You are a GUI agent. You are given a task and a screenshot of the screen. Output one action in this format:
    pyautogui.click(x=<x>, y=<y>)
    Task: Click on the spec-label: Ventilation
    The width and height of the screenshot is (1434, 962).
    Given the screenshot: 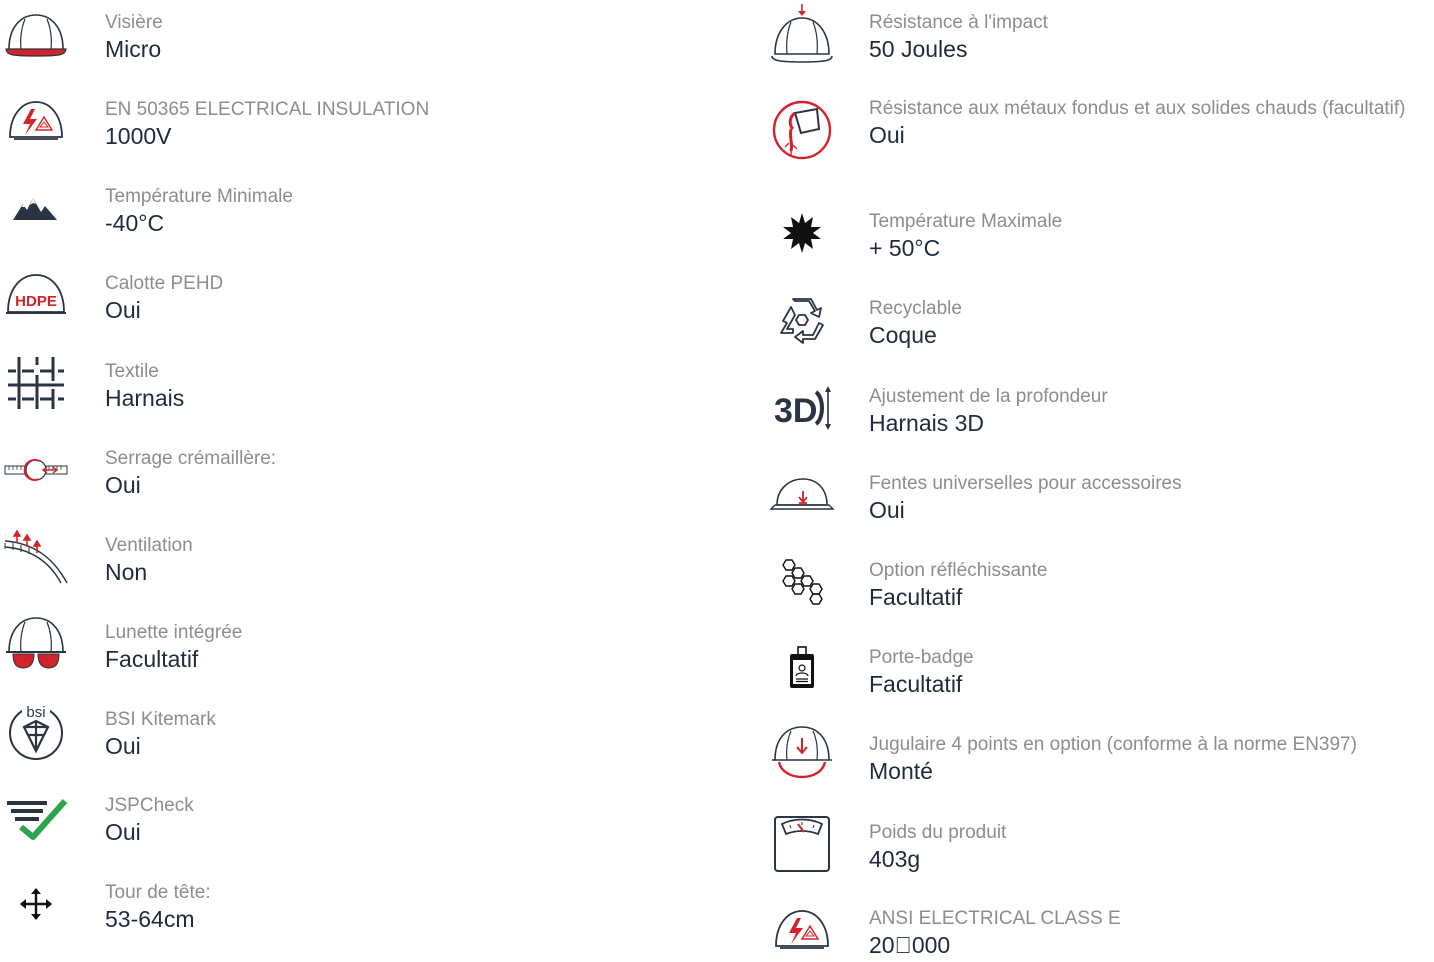 What is the action you would take?
    pyautogui.click(x=149, y=545)
    